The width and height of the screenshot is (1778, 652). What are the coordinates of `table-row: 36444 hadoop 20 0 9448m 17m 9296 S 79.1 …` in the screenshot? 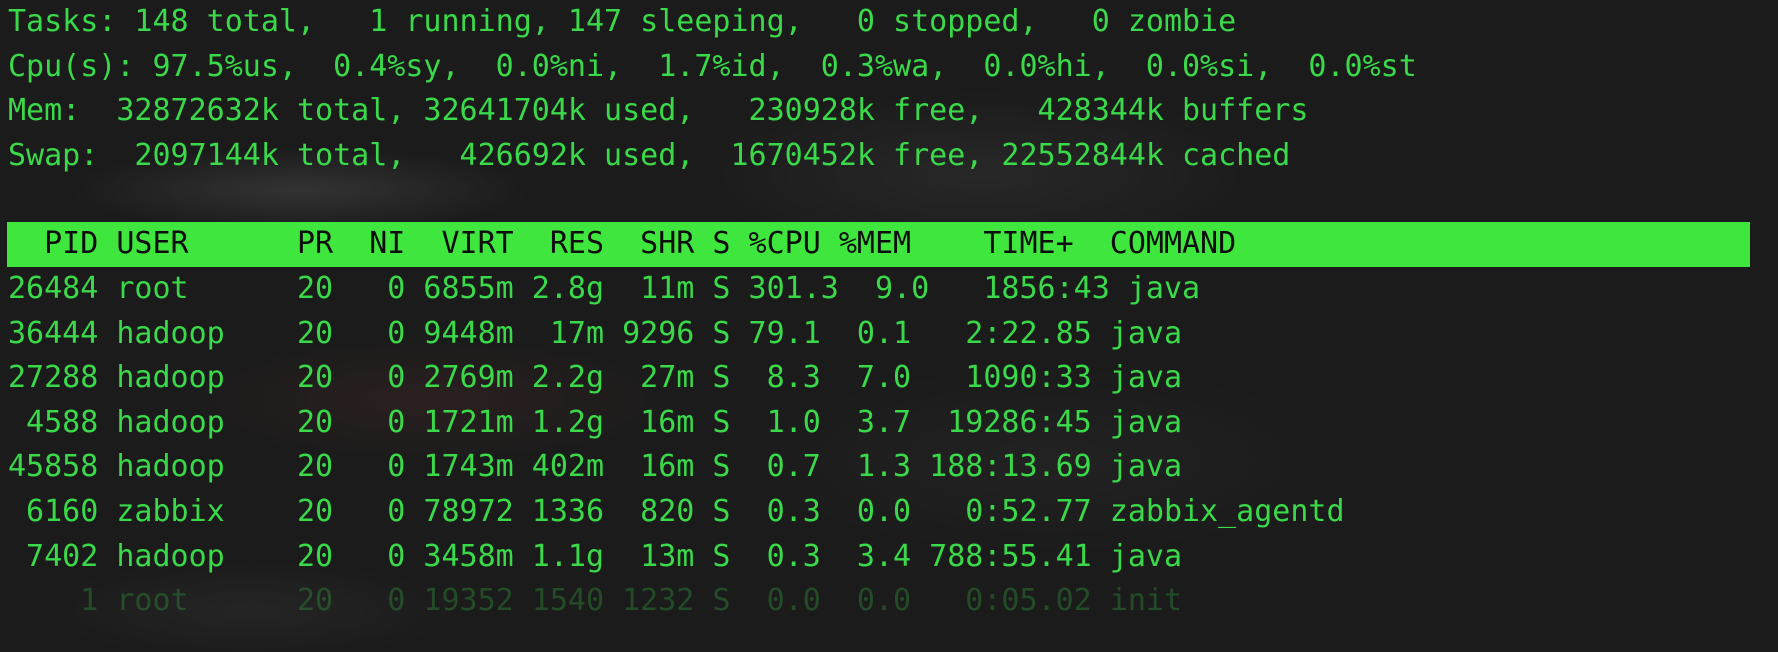 It's located at (889, 334).